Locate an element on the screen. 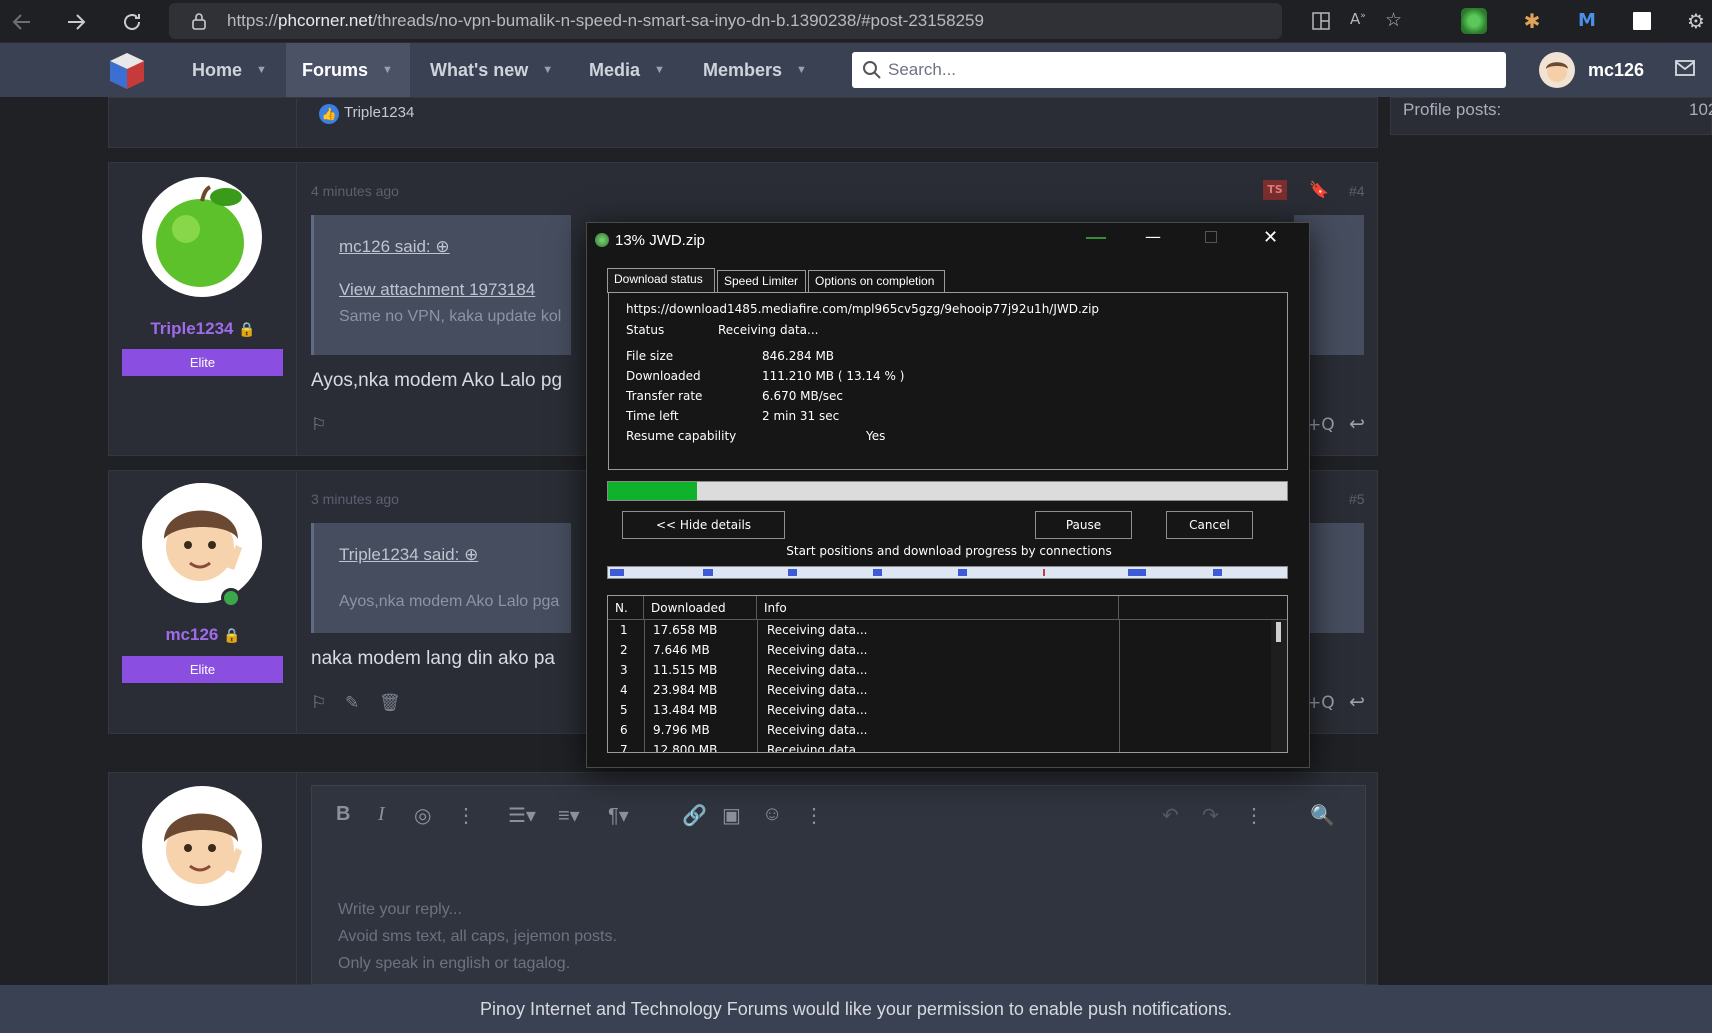 The width and height of the screenshot is (1712, 1033). link-icon: 🔗 is located at coordinates (694, 815).